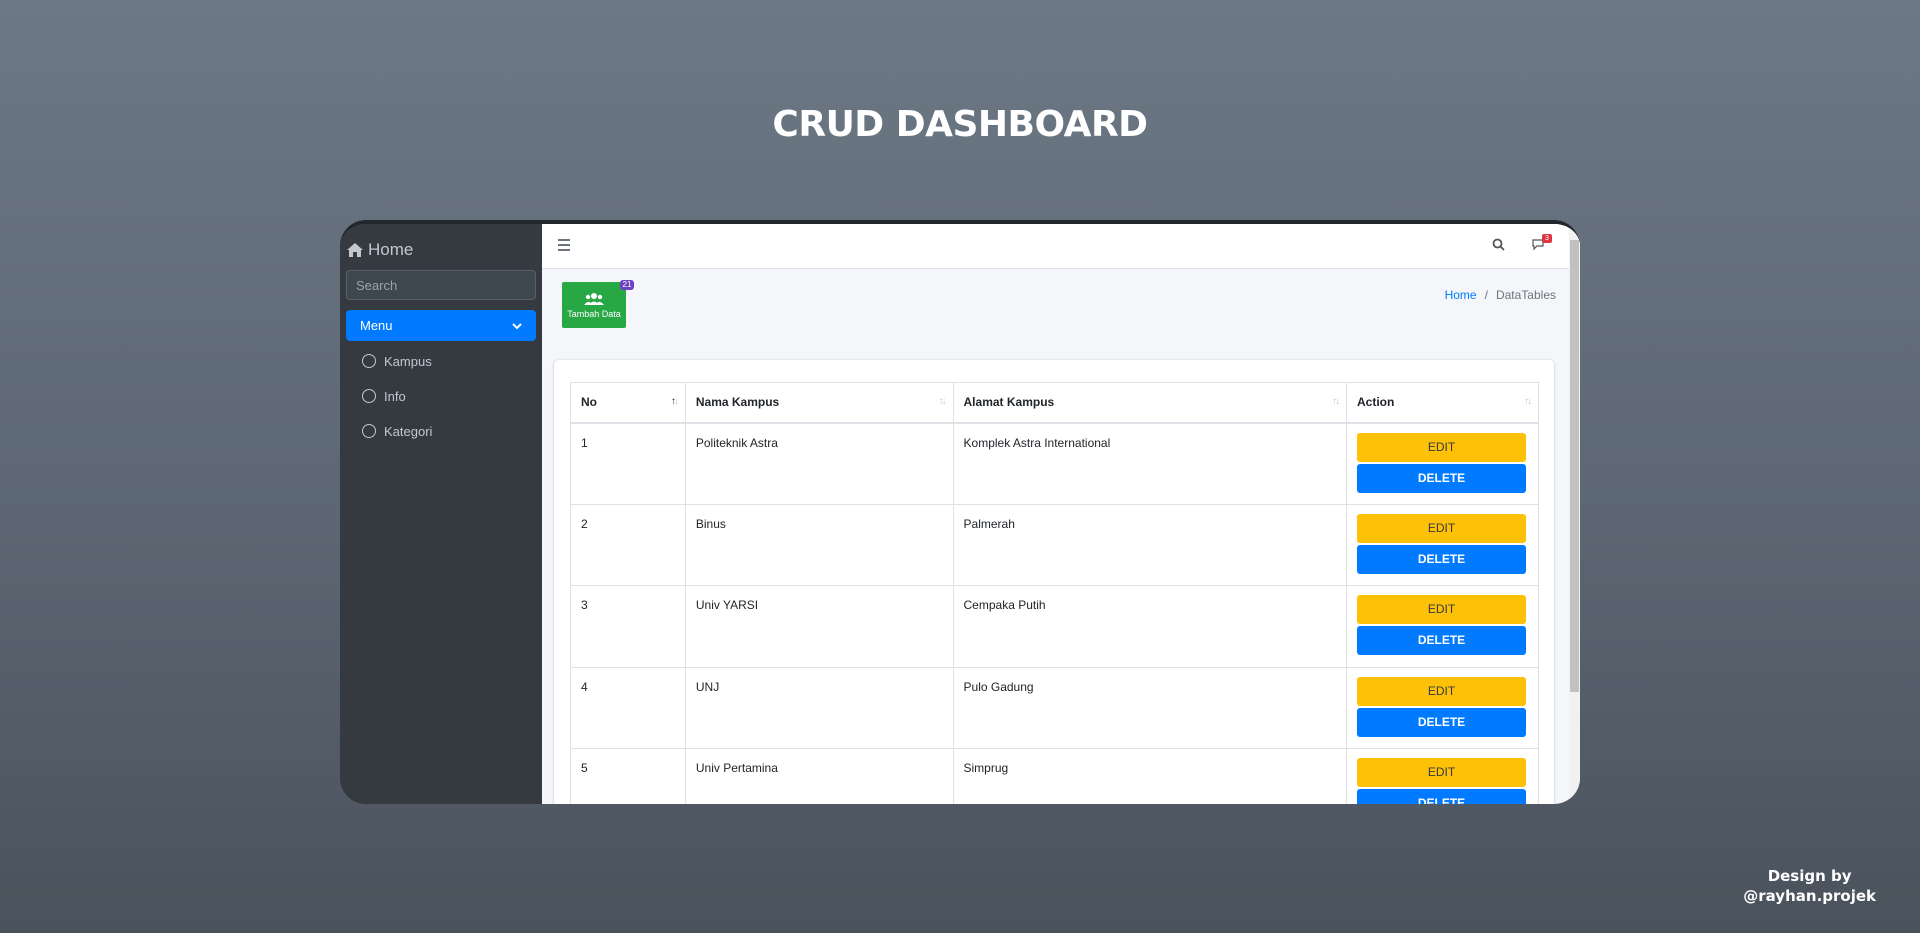 The height and width of the screenshot is (933, 1920). What do you see at coordinates (594, 298) in the screenshot?
I see `users-icon` at bounding box center [594, 298].